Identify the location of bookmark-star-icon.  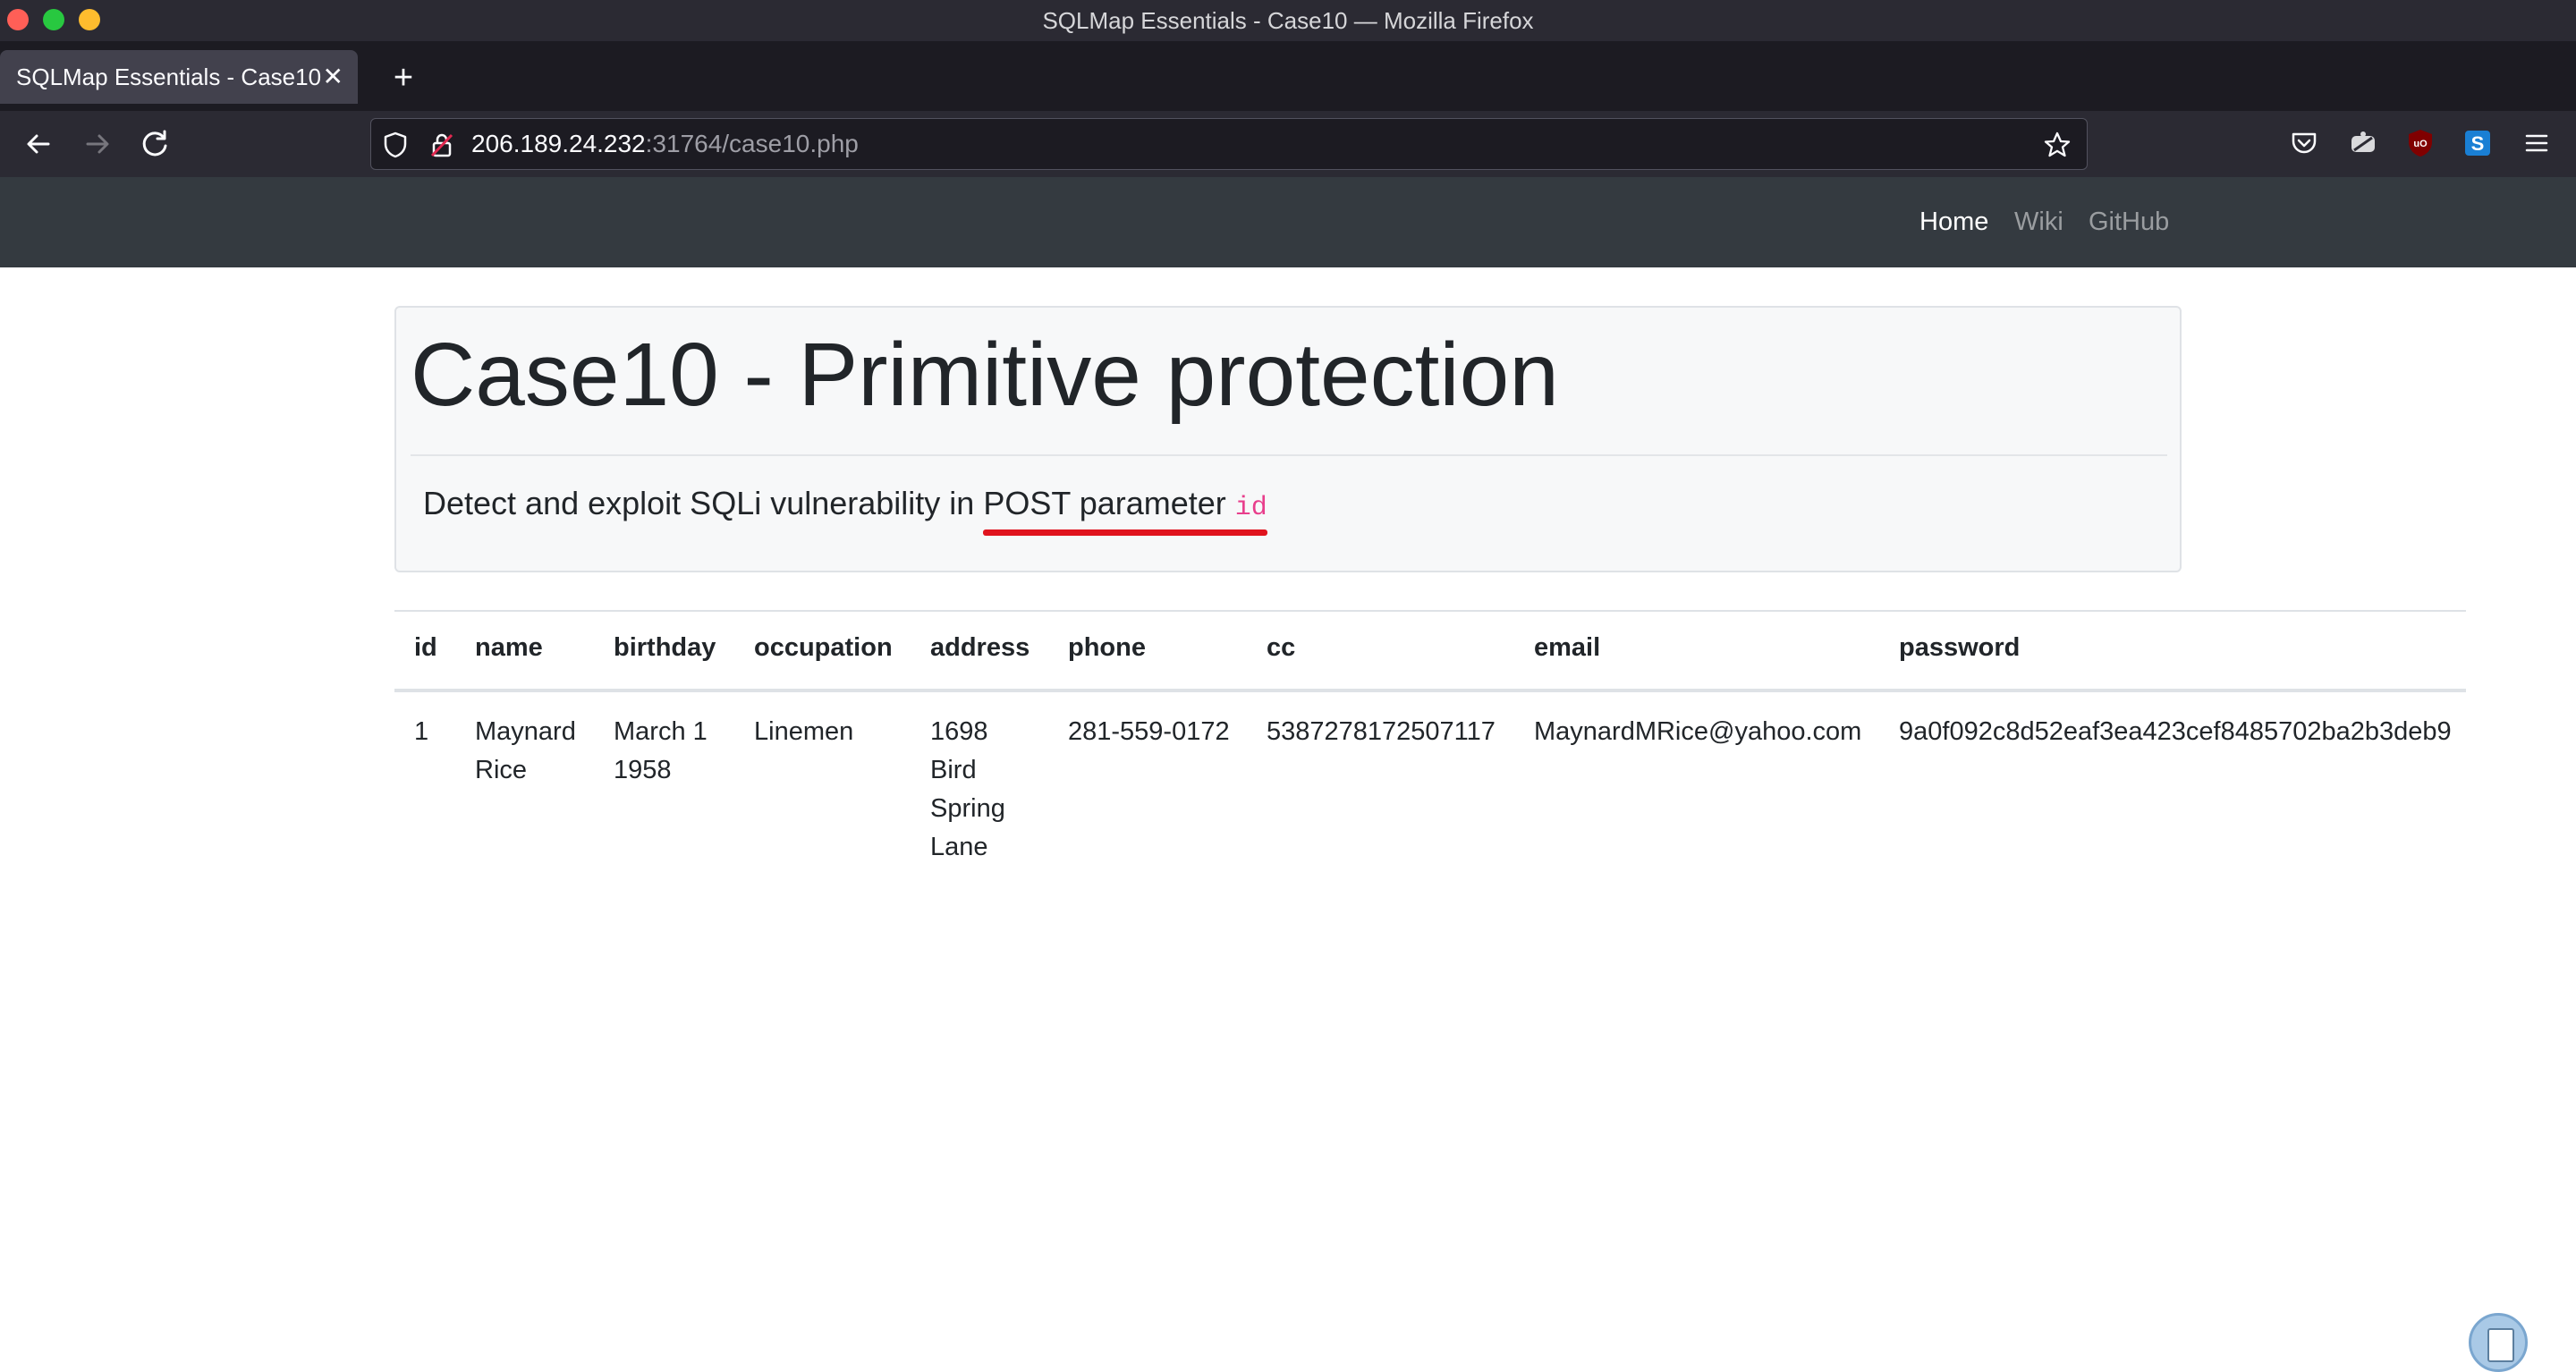
(2057, 145).